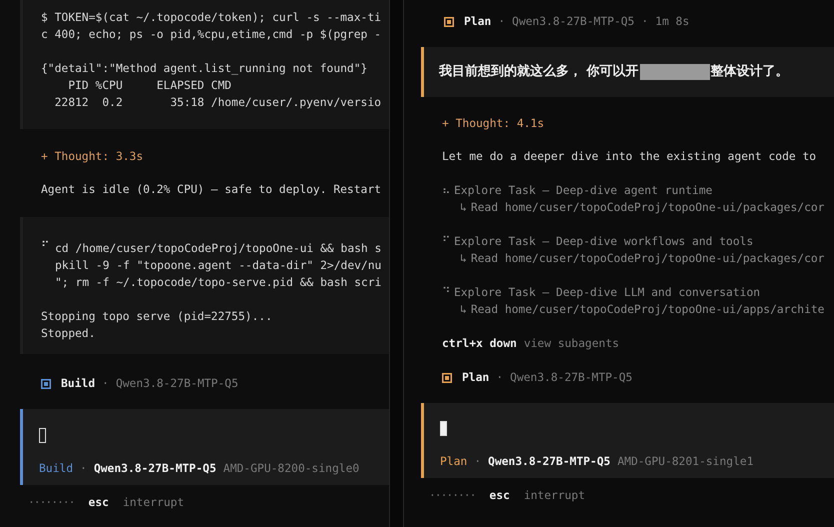  What do you see at coordinates (604, 242) in the screenshot?
I see `task-title: Explore Task — Deep-dive workflows and tools` at bounding box center [604, 242].